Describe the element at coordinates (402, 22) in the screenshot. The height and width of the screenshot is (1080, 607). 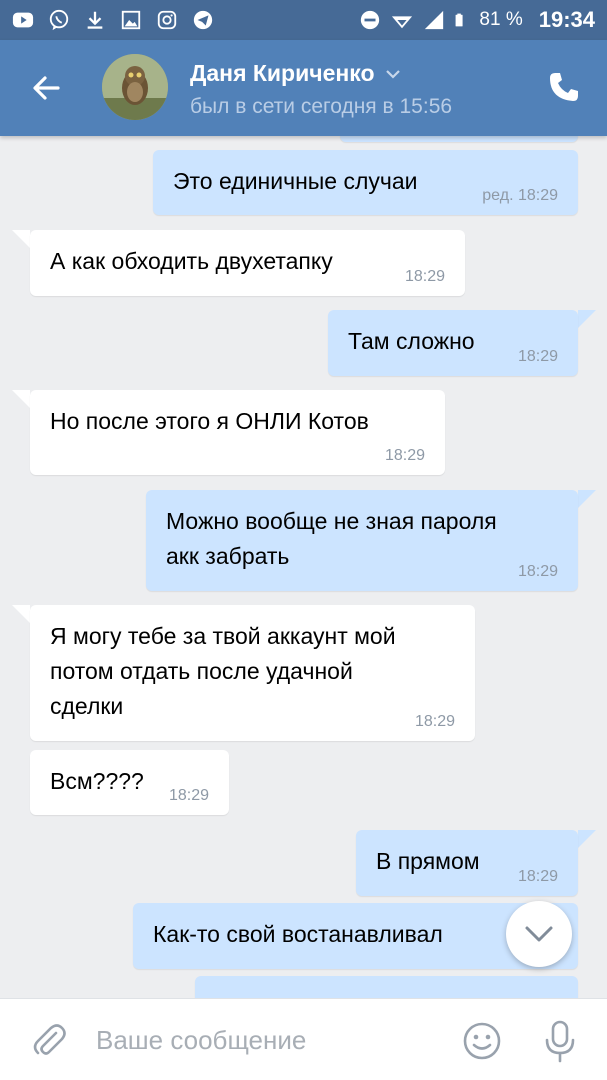
I see `wifi-icon` at that location.